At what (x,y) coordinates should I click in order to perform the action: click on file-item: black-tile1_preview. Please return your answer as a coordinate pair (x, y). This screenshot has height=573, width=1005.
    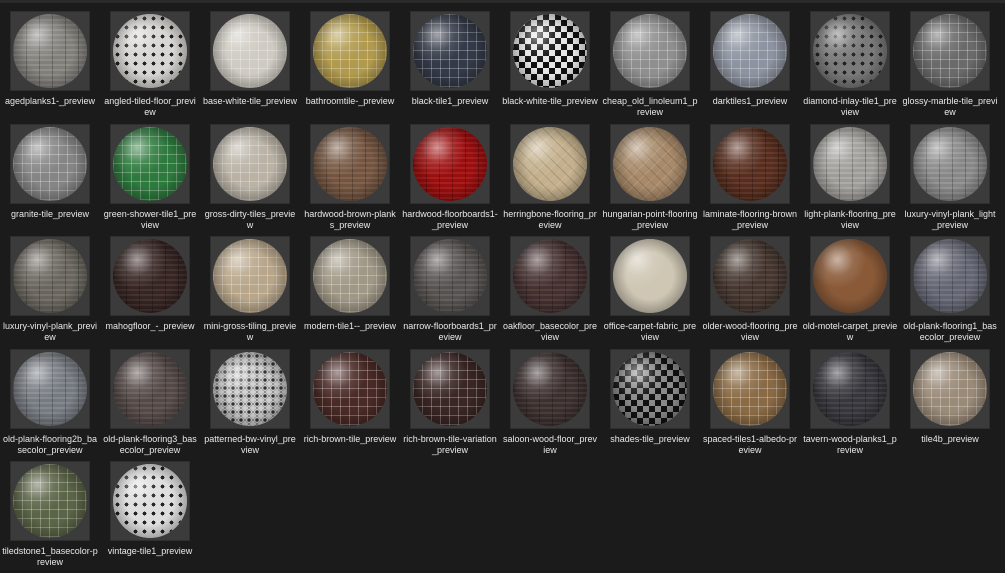
    Looking at the image, I should click on (450, 66).